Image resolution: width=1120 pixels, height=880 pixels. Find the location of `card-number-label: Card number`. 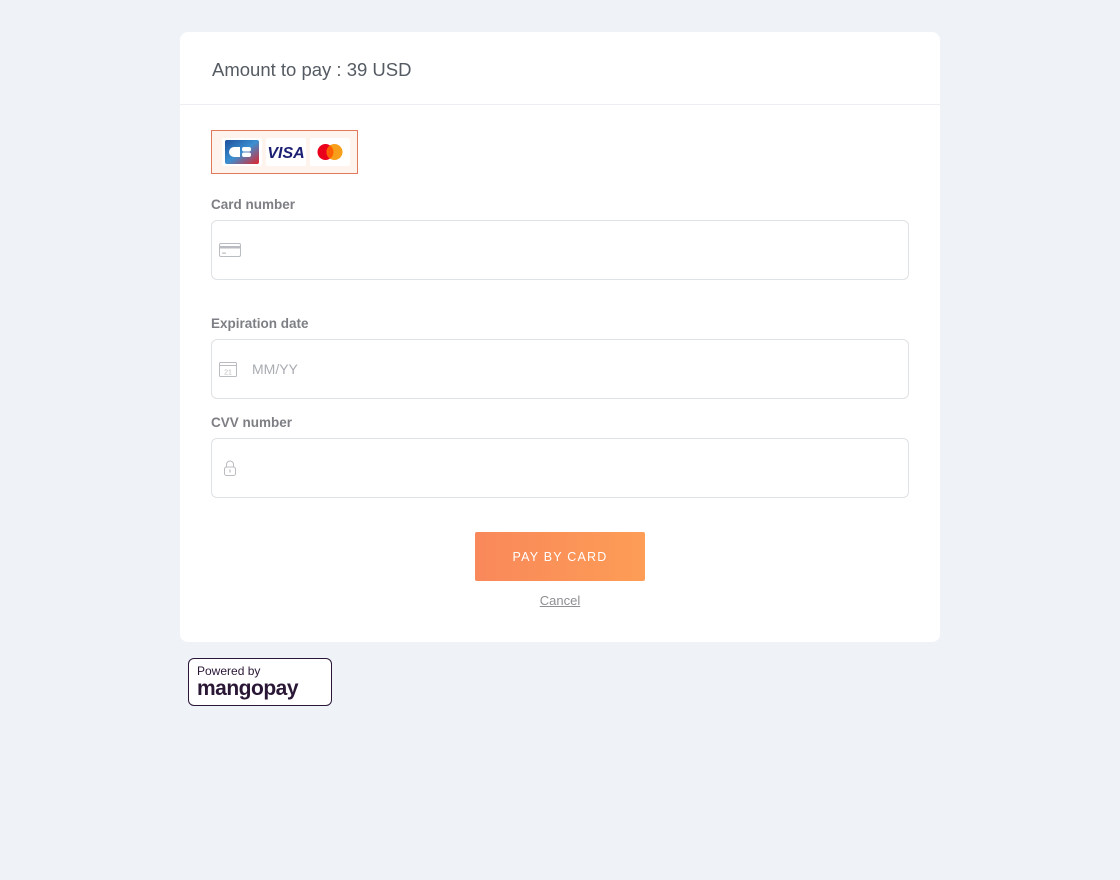

card-number-label: Card number is located at coordinates (253, 204).